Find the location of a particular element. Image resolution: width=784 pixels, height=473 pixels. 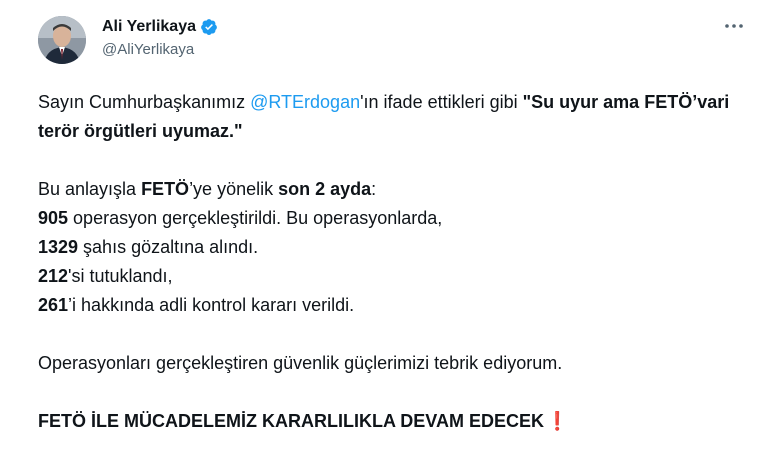

exclamation-icon: ❗ is located at coordinates (557, 421).